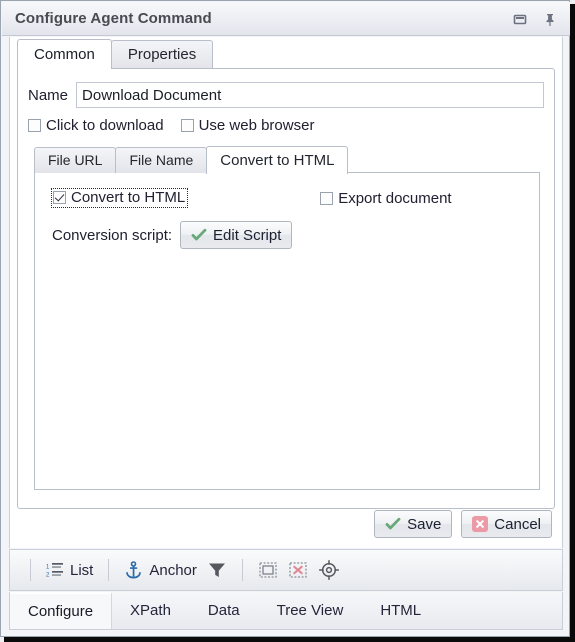 The height and width of the screenshot is (642, 575). What do you see at coordinates (173, 570) in the screenshot?
I see `toolbar-button-anchor-label: Anchor` at bounding box center [173, 570].